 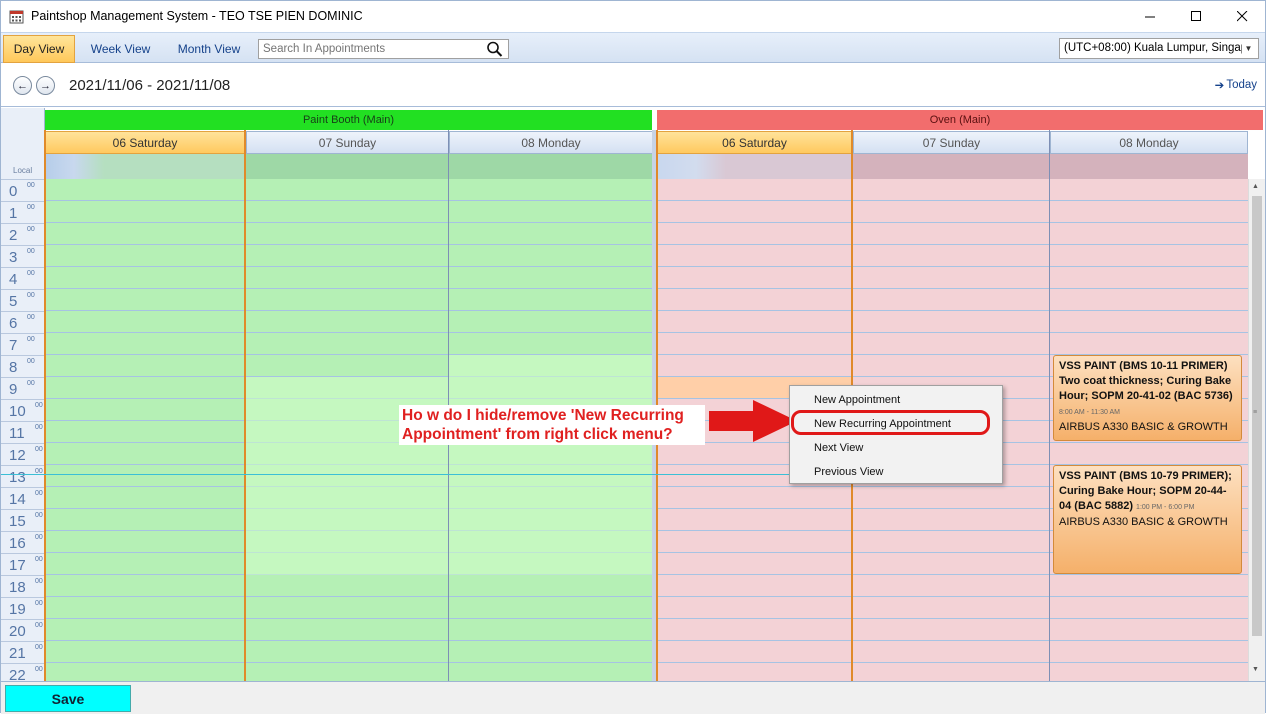 What do you see at coordinates (17, 543) in the screenshot?
I see `hour-number: 16` at bounding box center [17, 543].